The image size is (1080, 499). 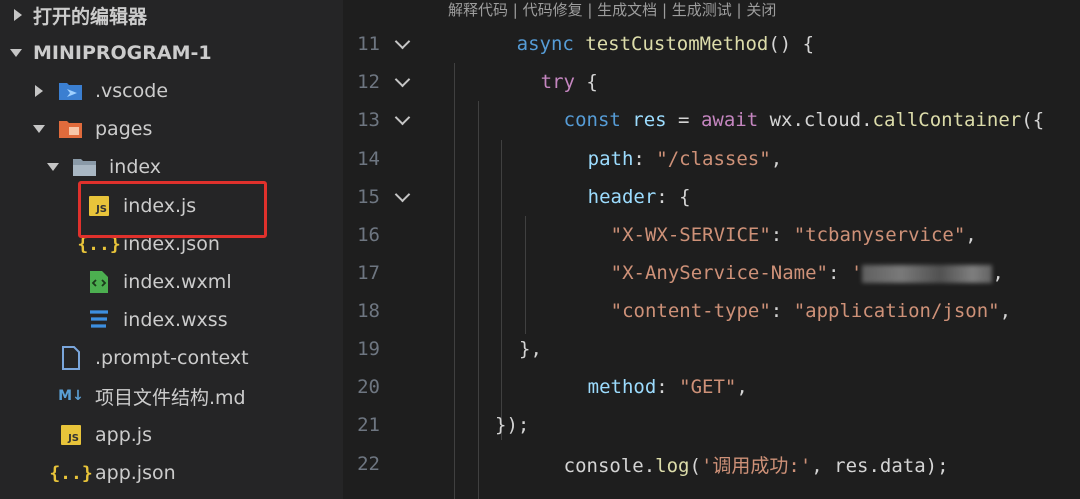 I want to click on line-number: 13, so click(x=368, y=120).